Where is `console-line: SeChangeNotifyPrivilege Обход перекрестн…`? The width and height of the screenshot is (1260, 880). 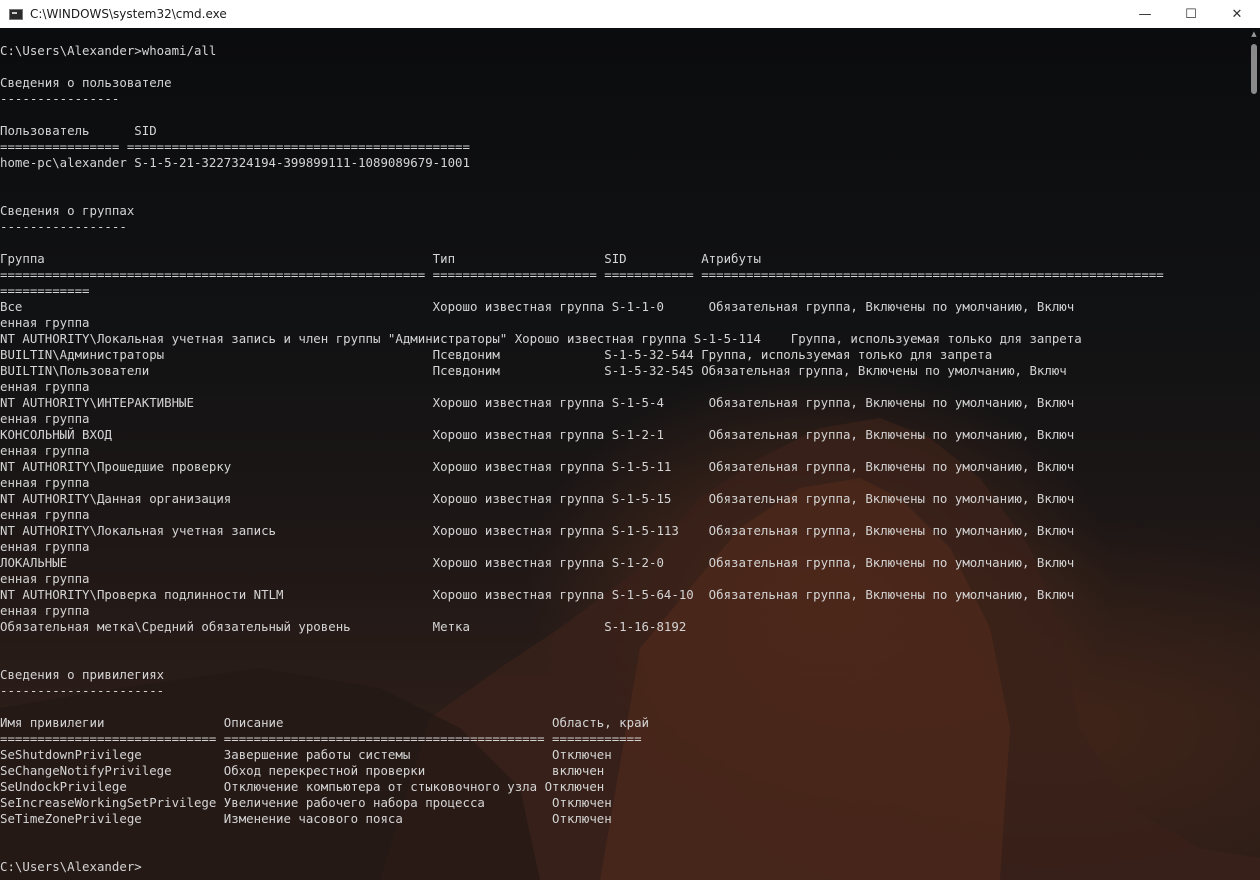 console-line: SeChangeNotifyPrivilege Обход перекрестн… is located at coordinates (302, 770).